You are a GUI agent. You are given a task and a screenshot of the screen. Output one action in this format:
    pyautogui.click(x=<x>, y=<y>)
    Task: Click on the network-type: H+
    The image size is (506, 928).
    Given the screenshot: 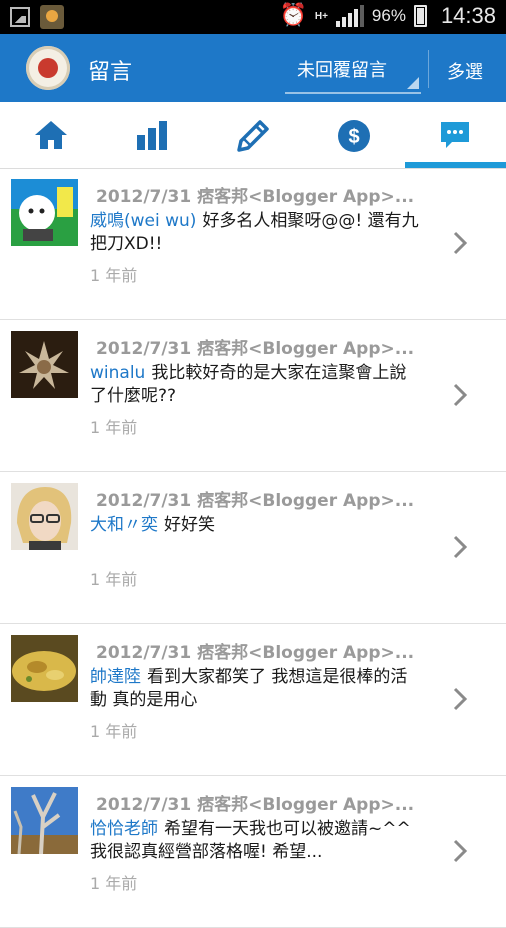 What is the action you would take?
    pyautogui.click(x=321, y=16)
    